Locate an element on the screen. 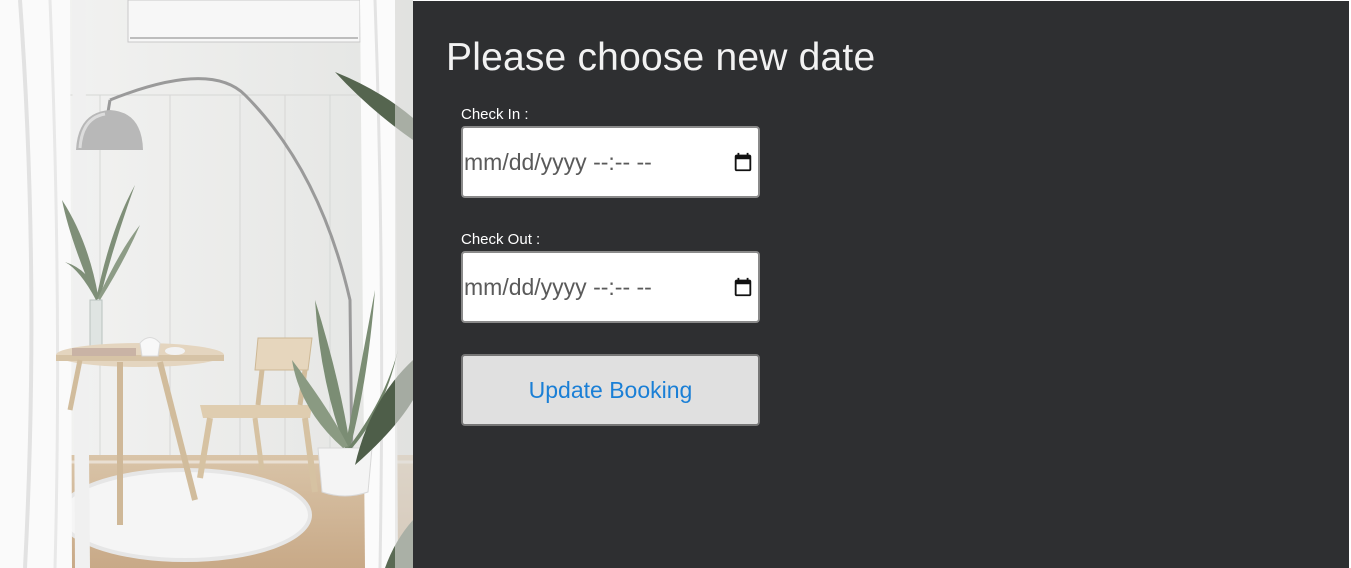  update-booking-button: Update Booking is located at coordinates (610, 390).